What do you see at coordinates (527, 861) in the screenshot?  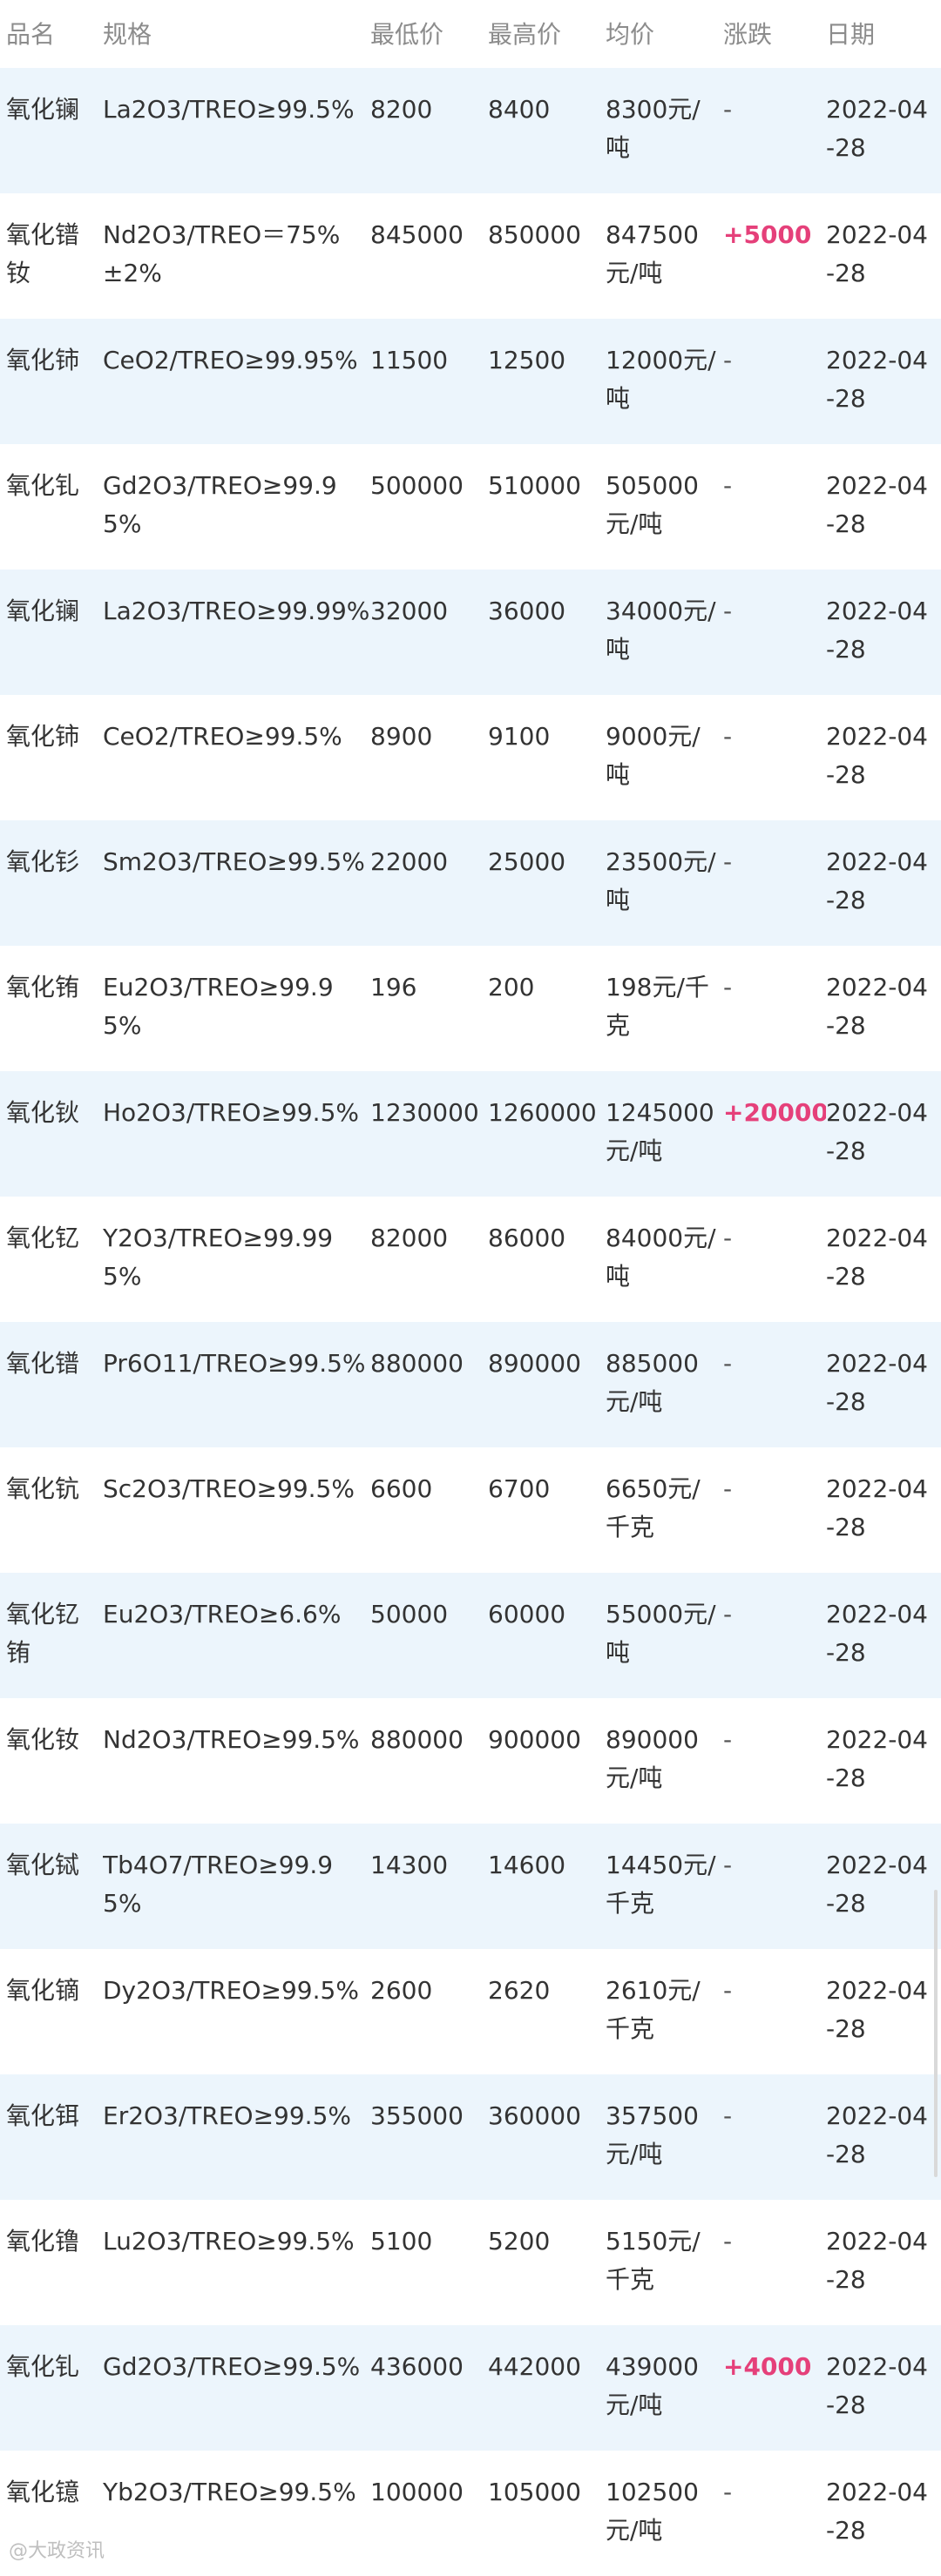 I see `cell-high-price: 25000` at bounding box center [527, 861].